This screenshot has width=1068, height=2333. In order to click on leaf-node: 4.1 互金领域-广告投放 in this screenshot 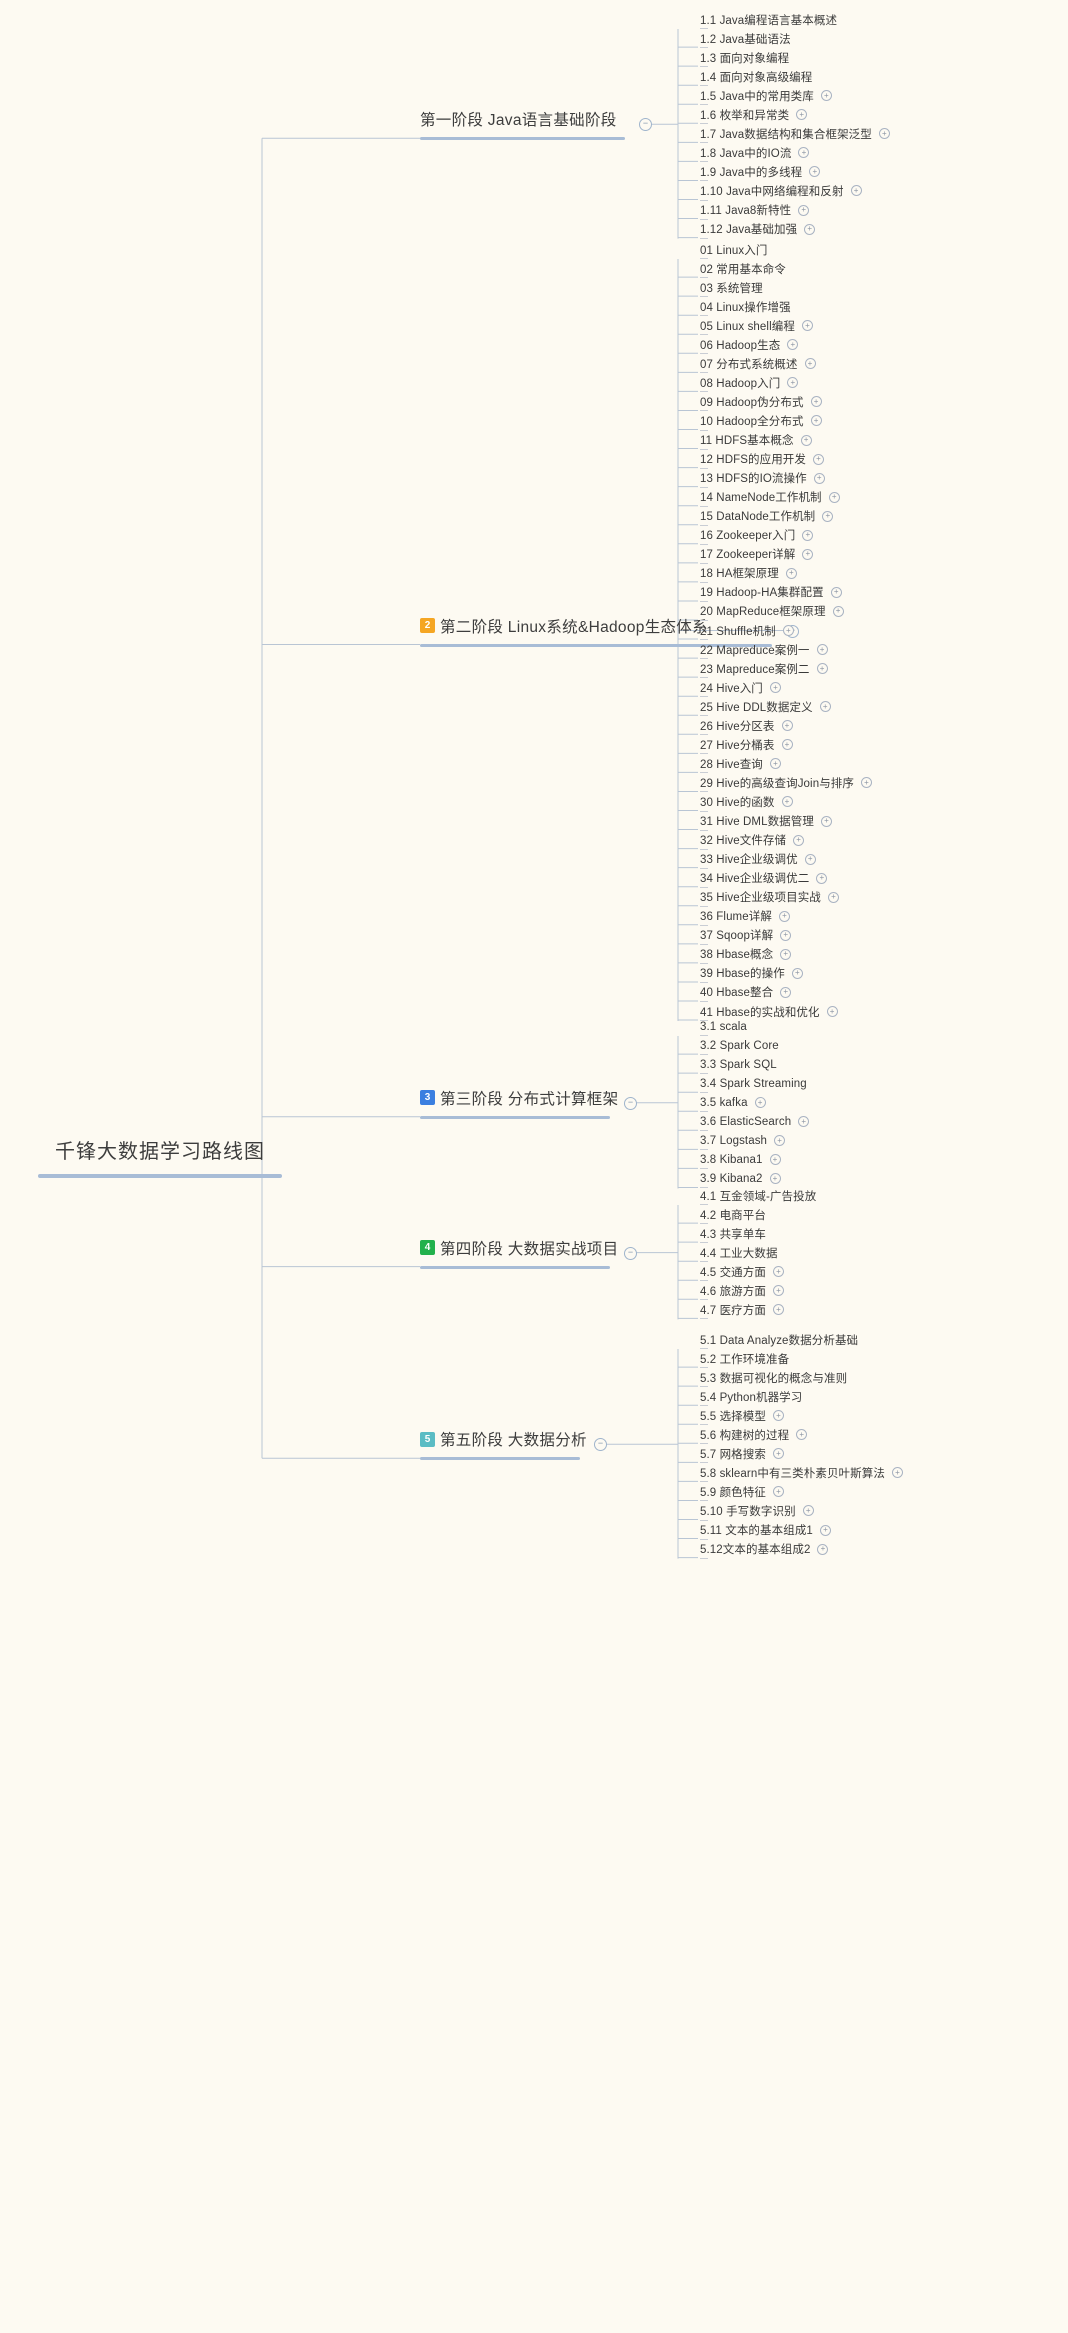, I will do `click(758, 1195)`.